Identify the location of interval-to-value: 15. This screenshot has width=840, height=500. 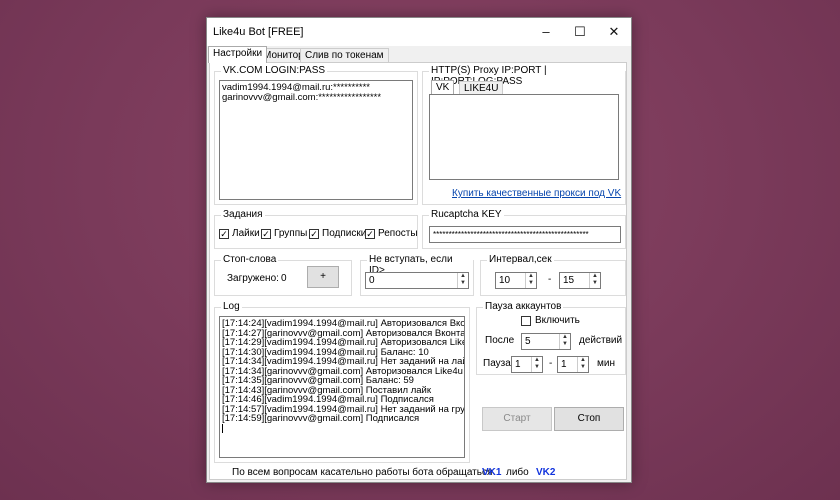
(569, 280).